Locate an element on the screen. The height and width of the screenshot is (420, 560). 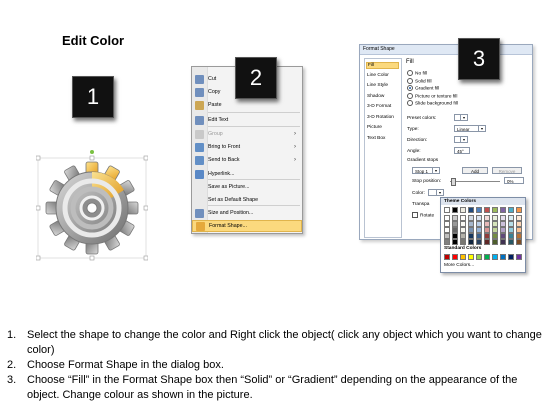
type-dropdown: Linear ▾ is located at coordinates (470, 128).